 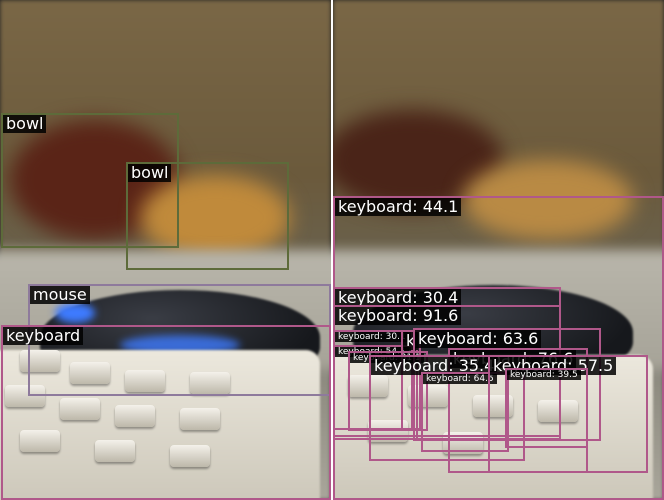 I want to click on bowl-bounding-box: bowl, so click(x=207, y=216).